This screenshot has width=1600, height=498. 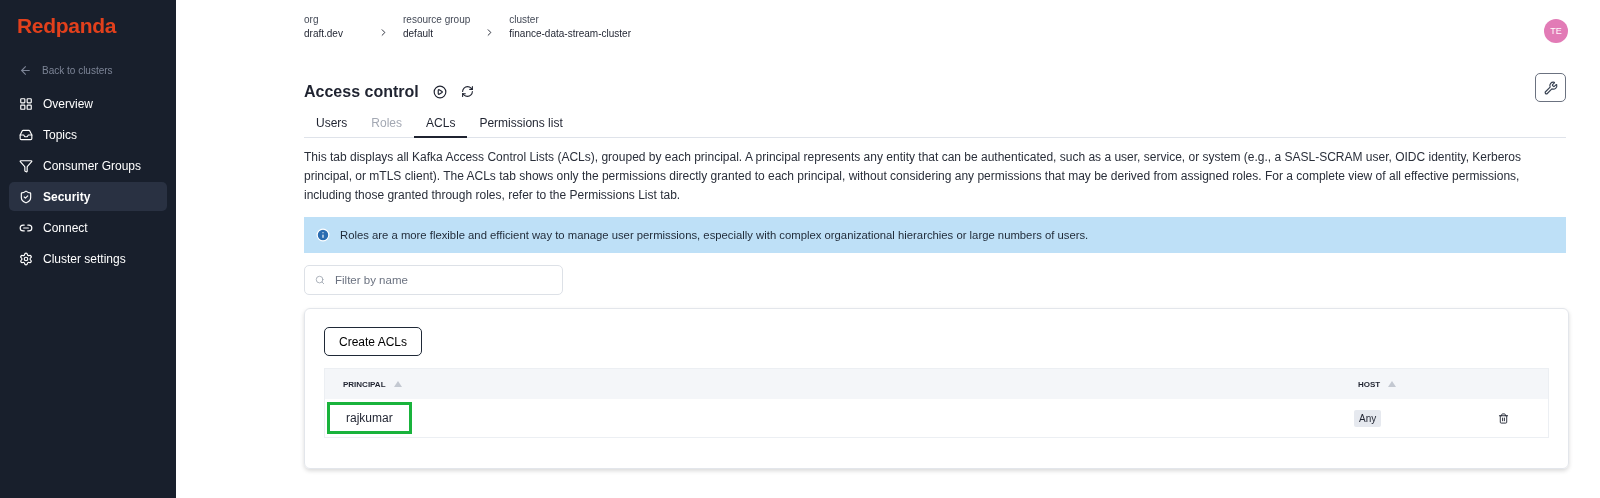 I want to click on sidebar-item: Overview, so click(x=88, y=103).